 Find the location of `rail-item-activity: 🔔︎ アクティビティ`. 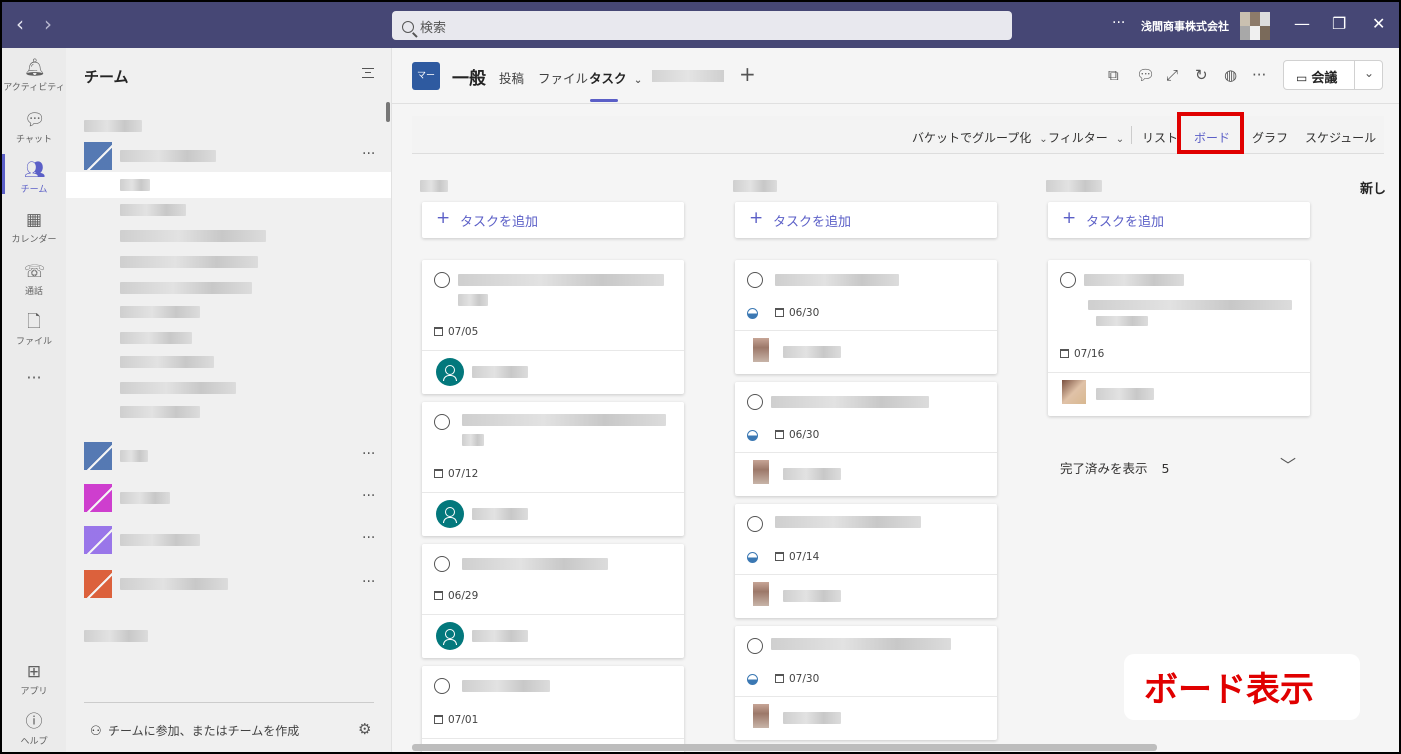

rail-item-activity: 🔔︎ アクティビティ is located at coordinates (34, 75).